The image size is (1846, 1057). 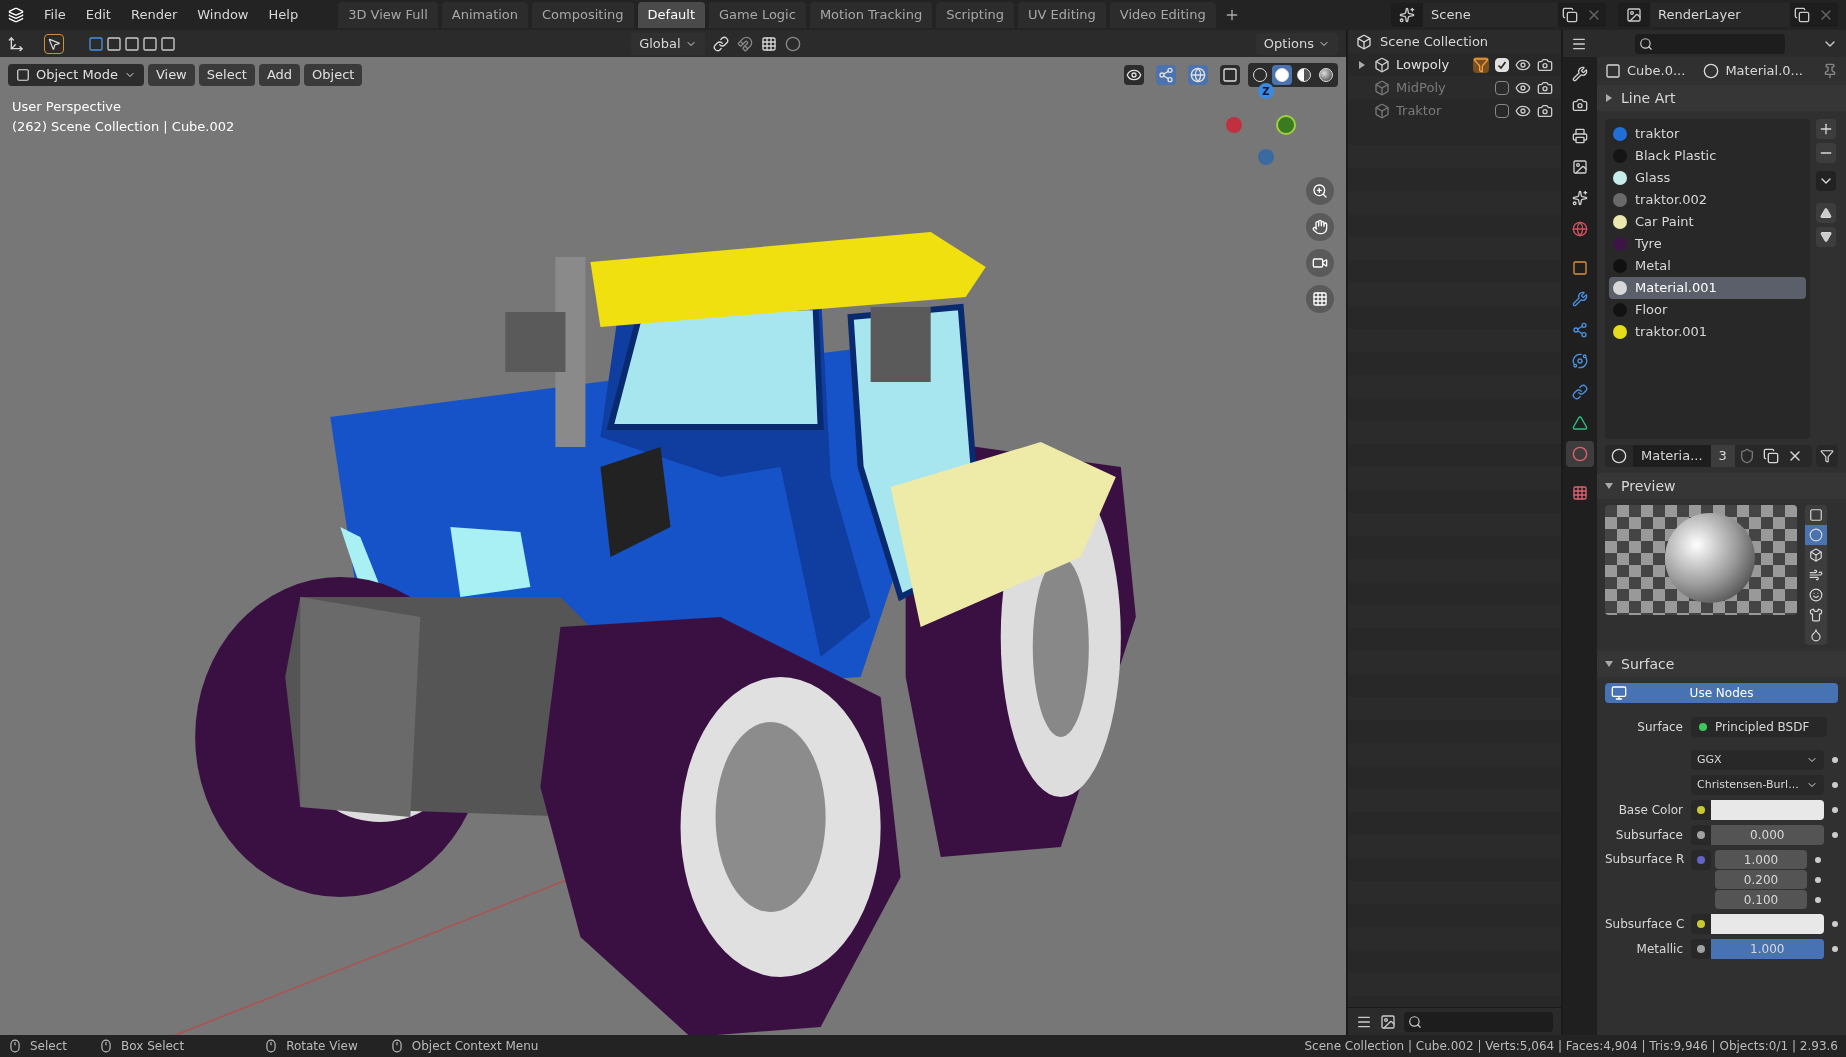 I want to click on status-hint: Select, so click(x=49, y=1046).